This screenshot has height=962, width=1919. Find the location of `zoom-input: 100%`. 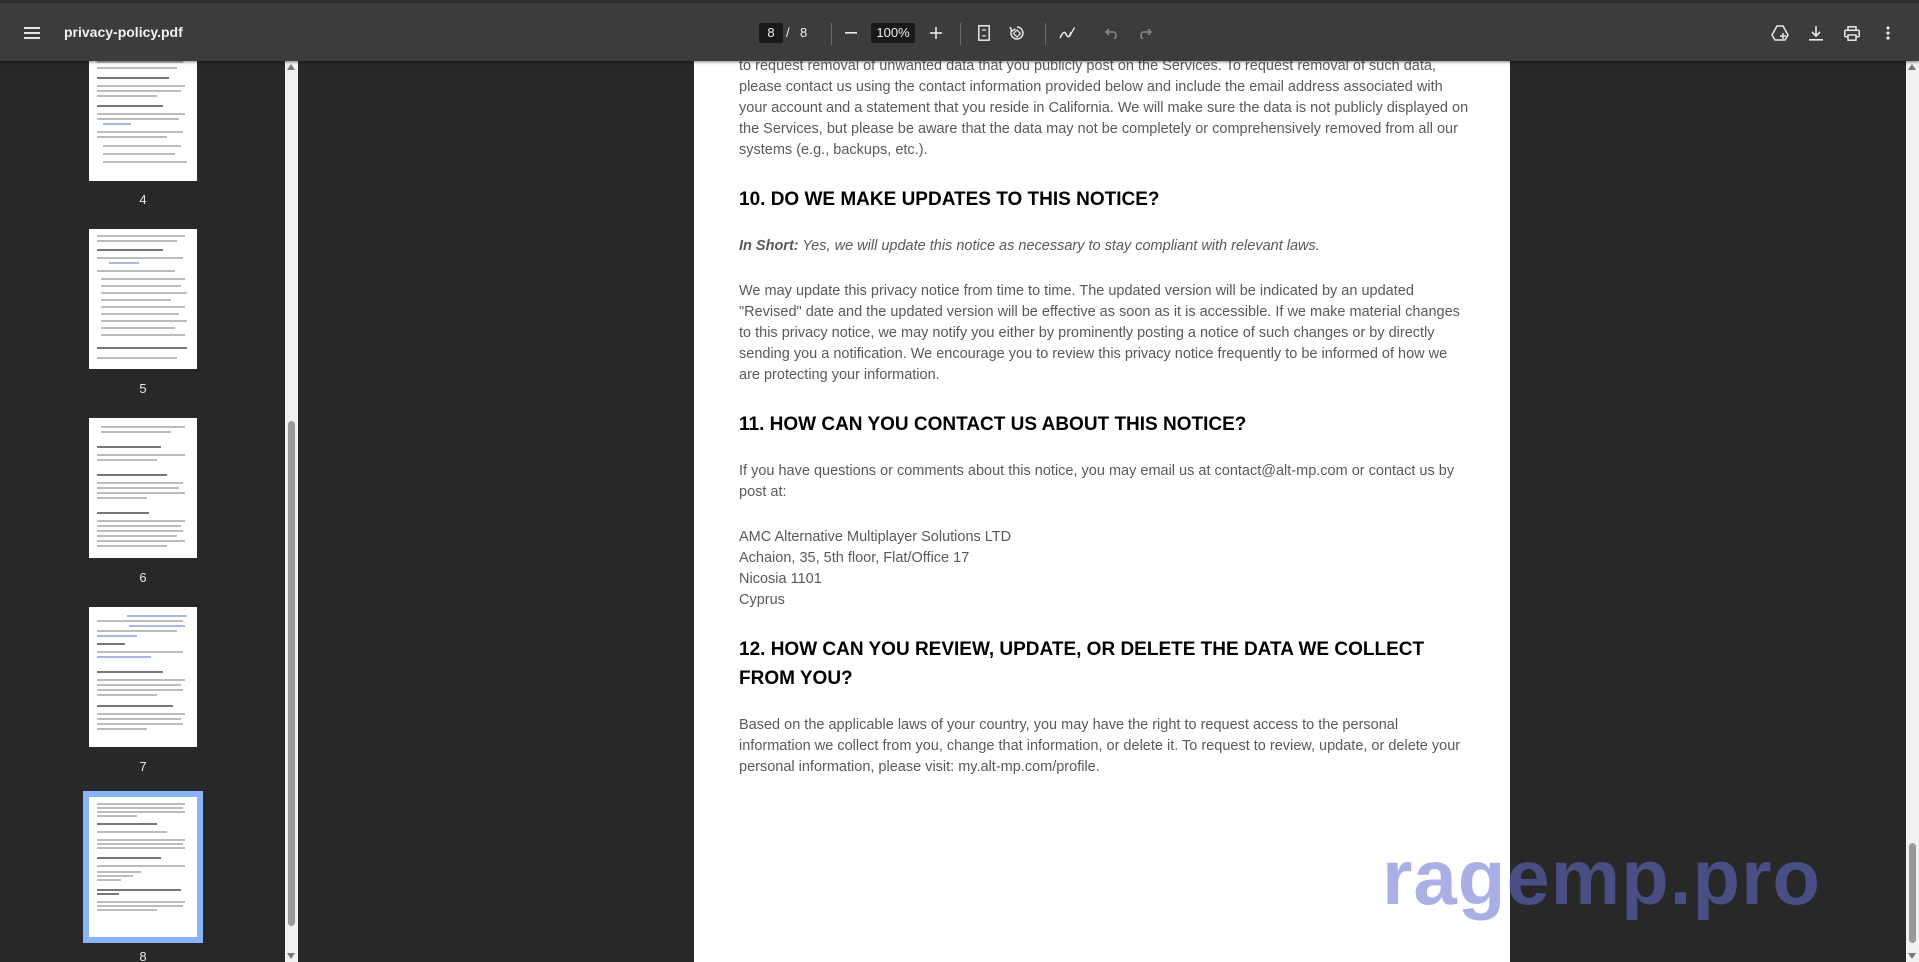

zoom-input: 100% is located at coordinates (893, 33).